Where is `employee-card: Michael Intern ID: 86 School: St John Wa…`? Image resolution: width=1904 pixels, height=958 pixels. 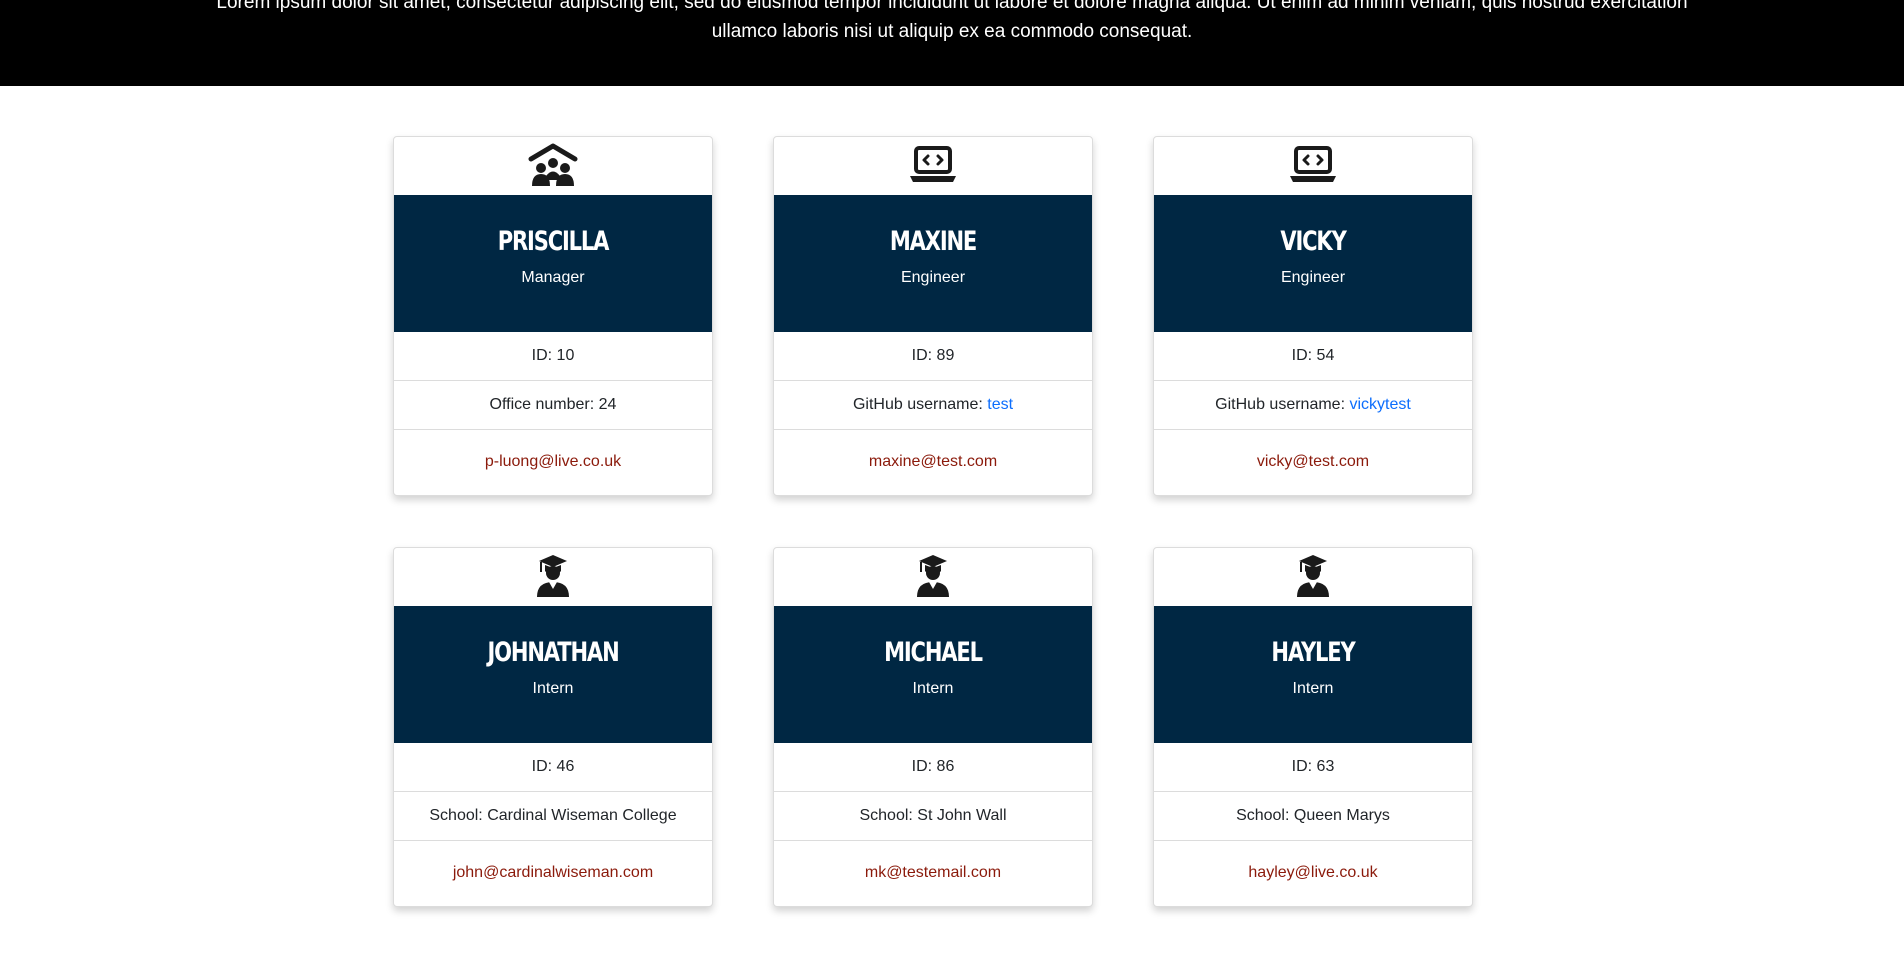 employee-card: Michael Intern ID: 86 School: St John Wa… is located at coordinates (933, 727).